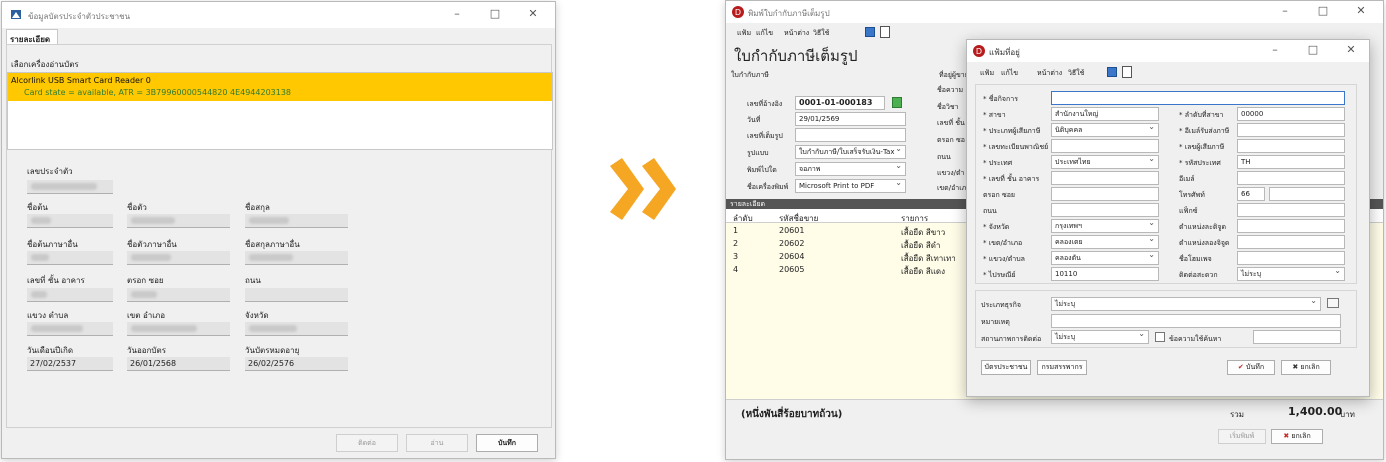 Image resolution: width=1386 pixels, height=462 pixels. Describe the element at coordinates (792, 230) in the screenshot. I see `cell-code: 20601` at that location.